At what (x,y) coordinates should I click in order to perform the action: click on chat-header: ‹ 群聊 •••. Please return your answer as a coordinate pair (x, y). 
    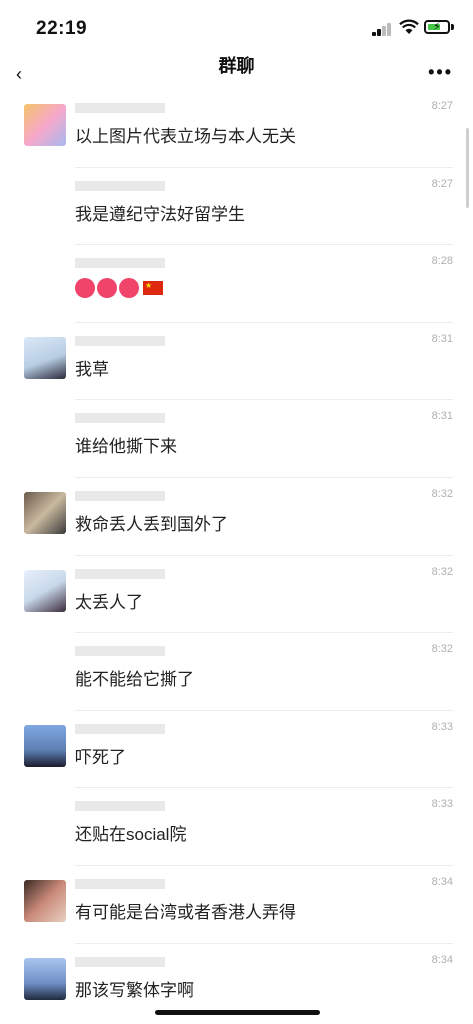
    Looking at the image, I should click on (236, 68).